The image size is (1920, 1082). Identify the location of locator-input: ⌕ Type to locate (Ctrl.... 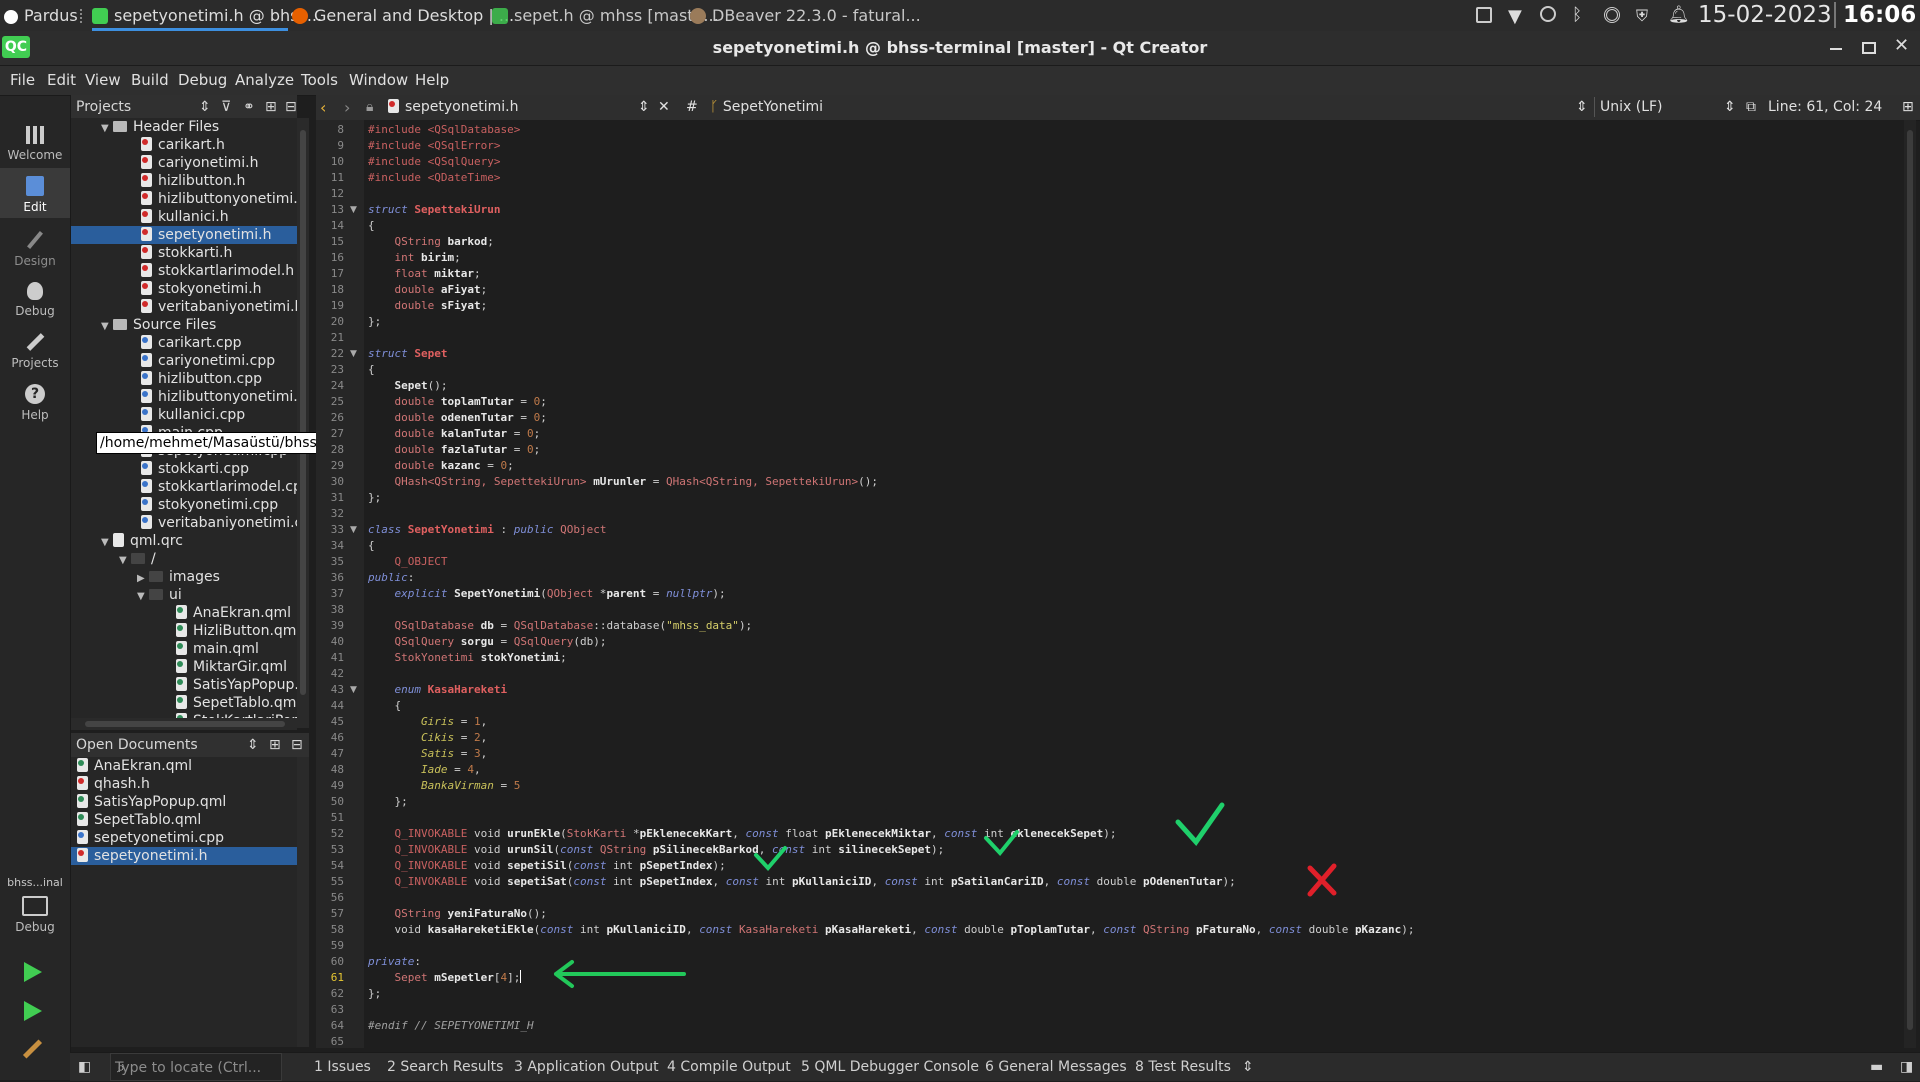
(196, 1067).